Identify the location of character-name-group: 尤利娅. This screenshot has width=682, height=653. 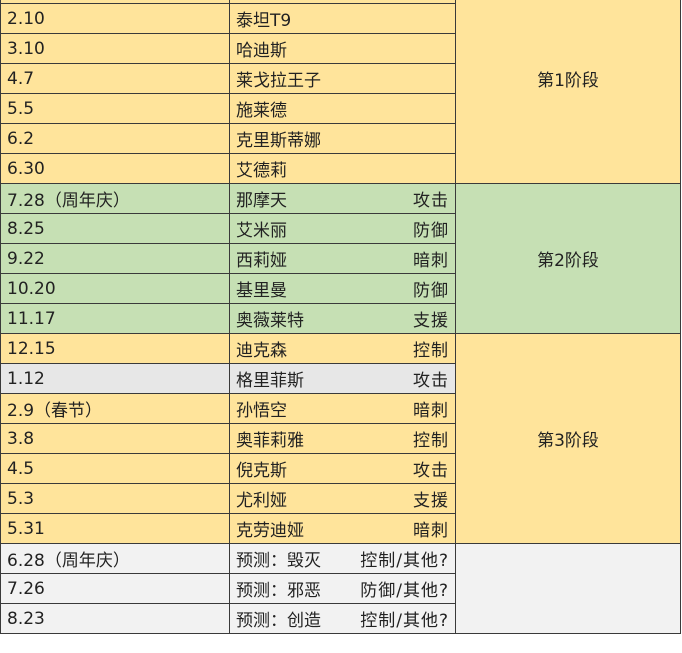
(261, 498).